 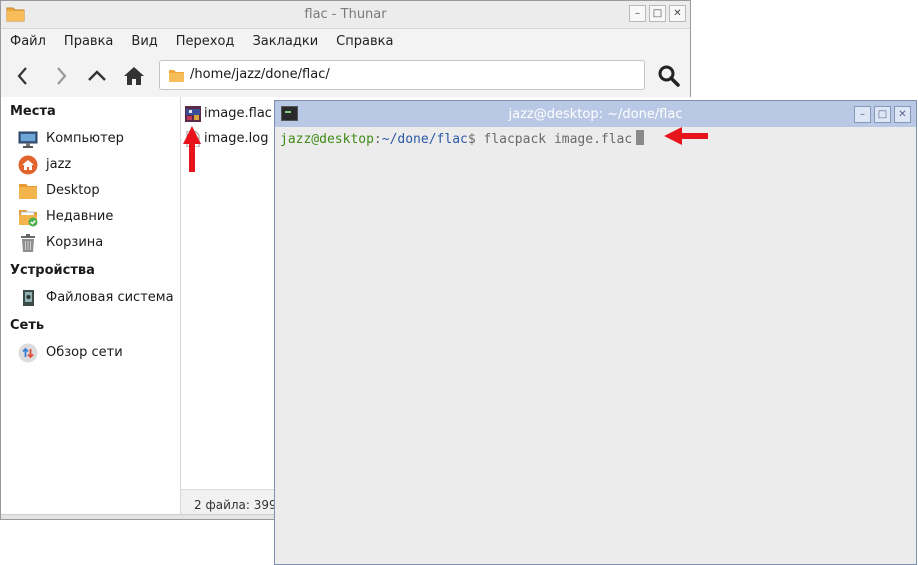 I want to click on sidebar-section-devices: Устройства, so click(x=52, y=270).